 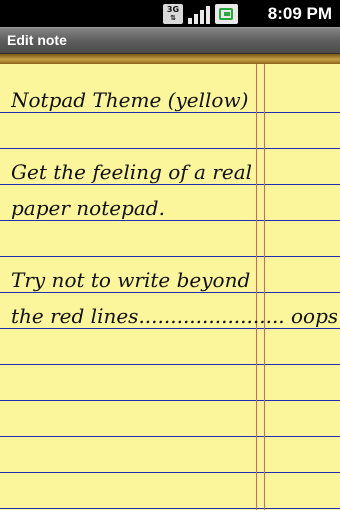 I want to click on status-time: 8:09 PM, so click(x=299, y=13).